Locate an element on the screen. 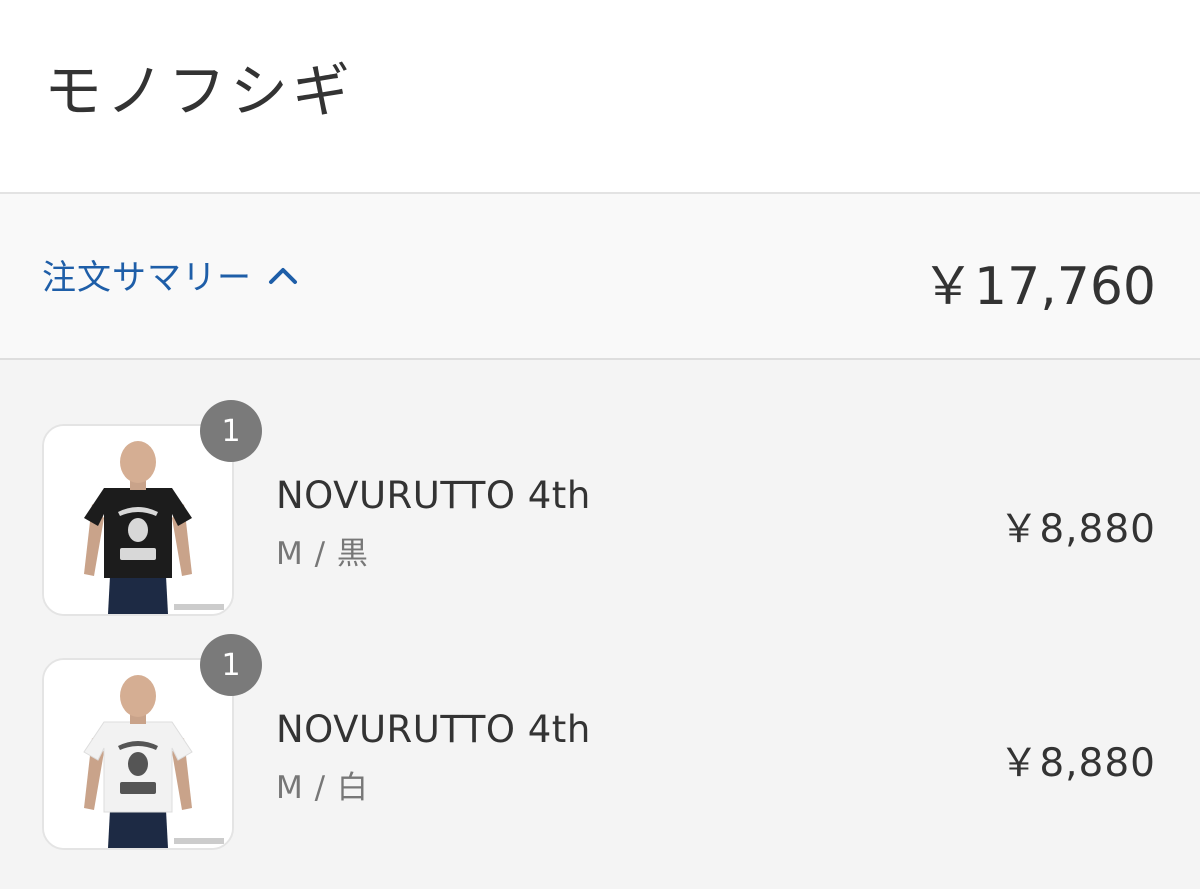 The image size is (1200, 889). product-variant: M / 黒 is located at coordinates (322, 554).